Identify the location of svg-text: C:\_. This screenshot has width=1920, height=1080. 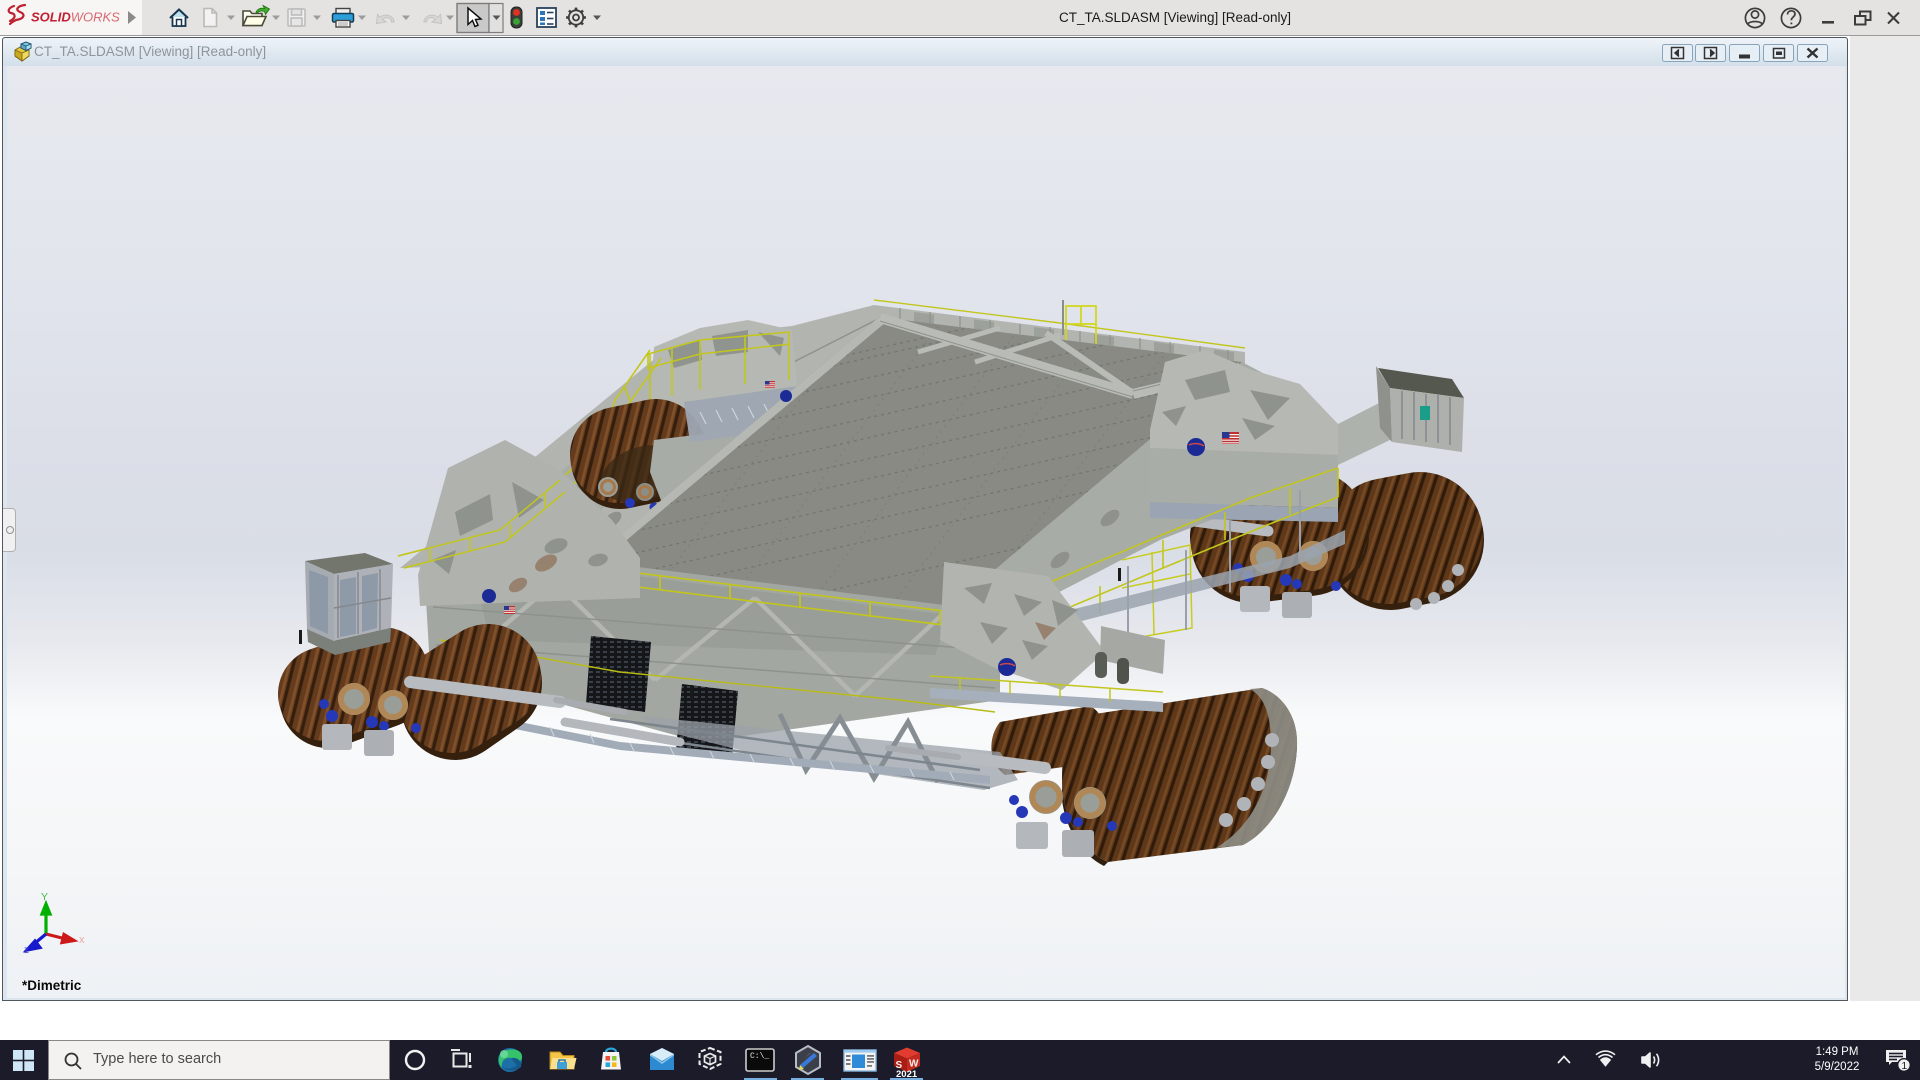
(759, 1056).